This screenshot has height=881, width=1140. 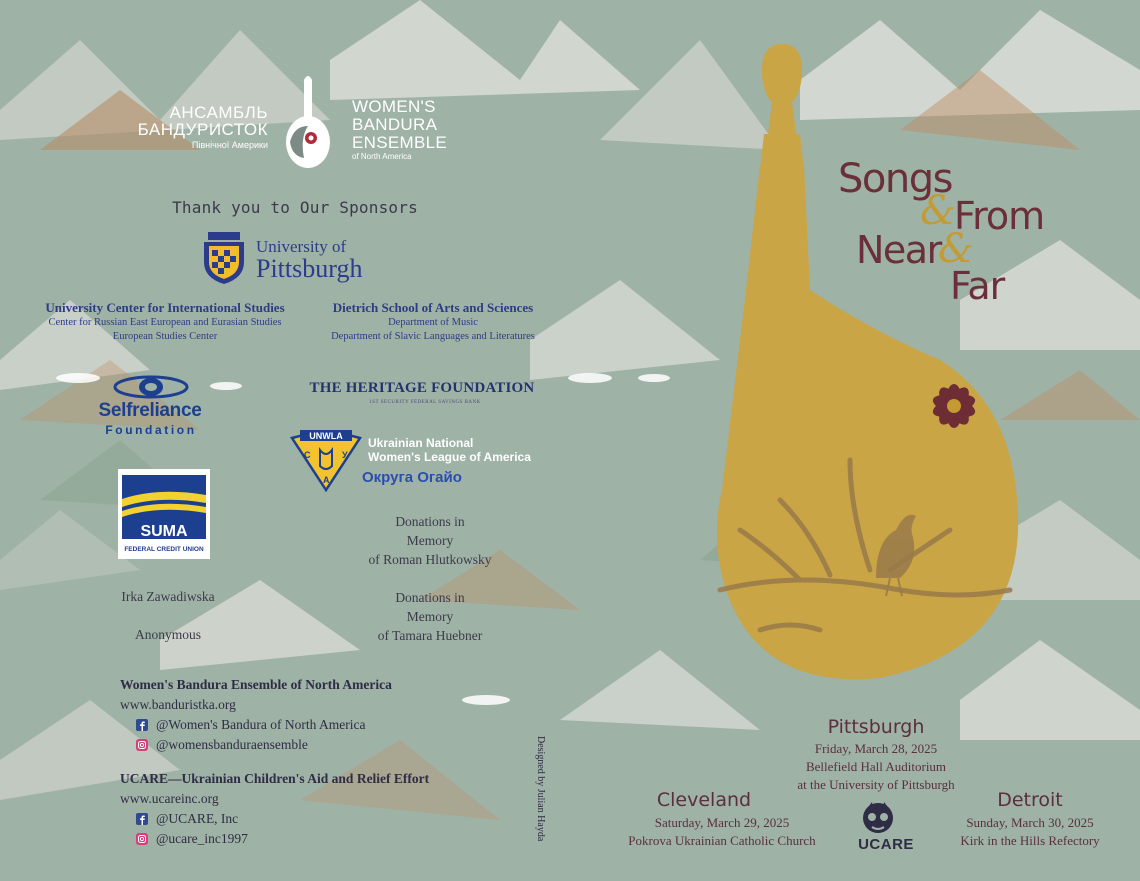 I want to click on ucare-instagram: @ucare_inc1997, so click(x=202, y=838).